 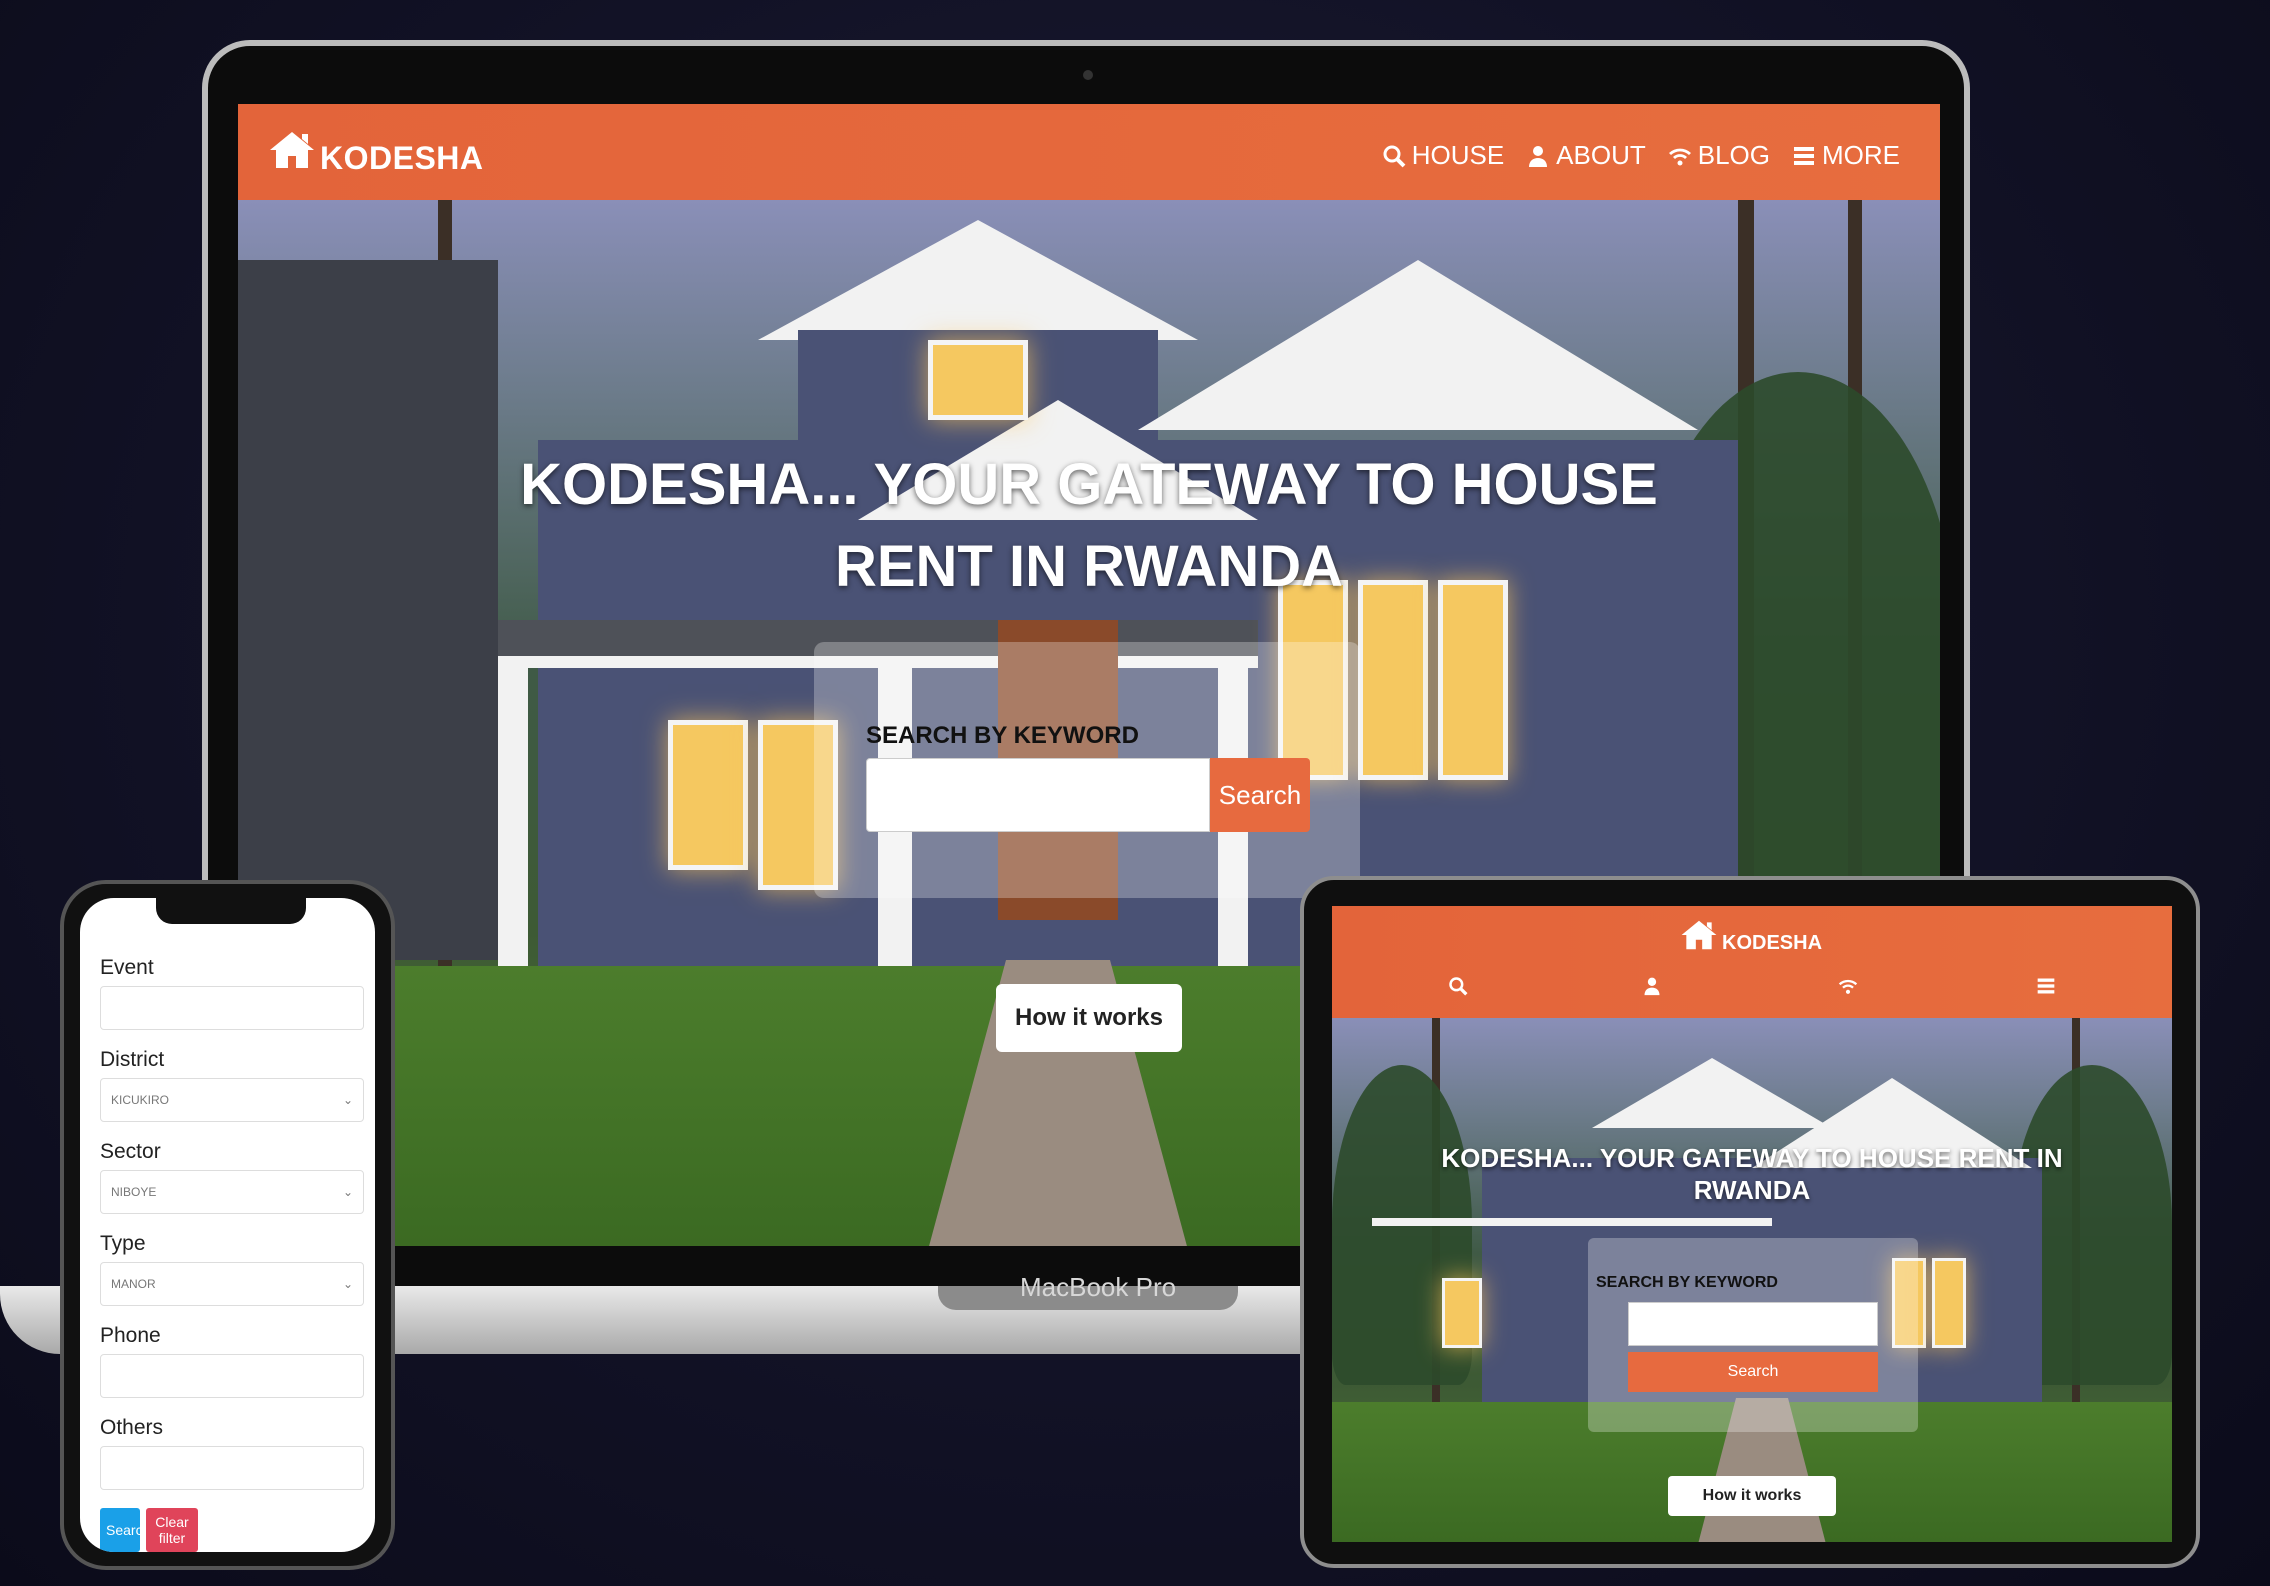 I want to click on camera-dot, so click(x=1088, y=75).